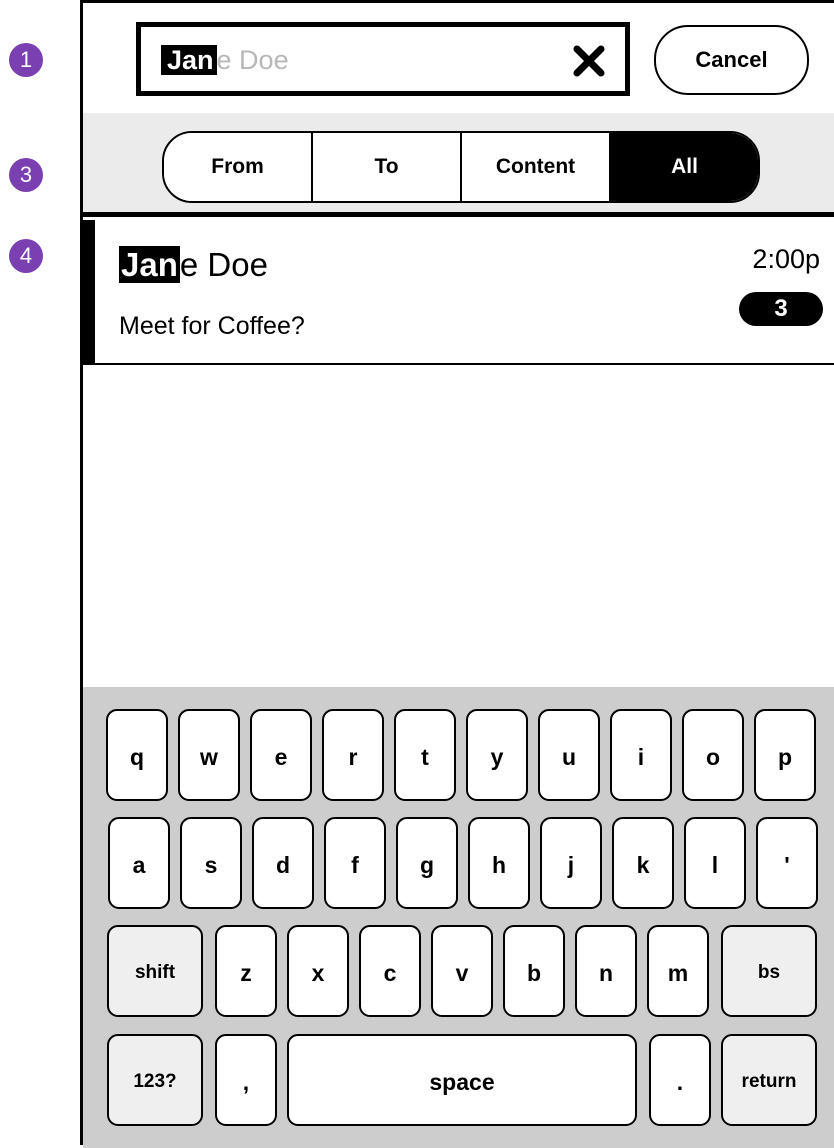 This screenshot has height=1148, width=834. Describe the element at coordinates (383, 59) in the screenshot. I see `search-input: Jan e Doe` at that location.